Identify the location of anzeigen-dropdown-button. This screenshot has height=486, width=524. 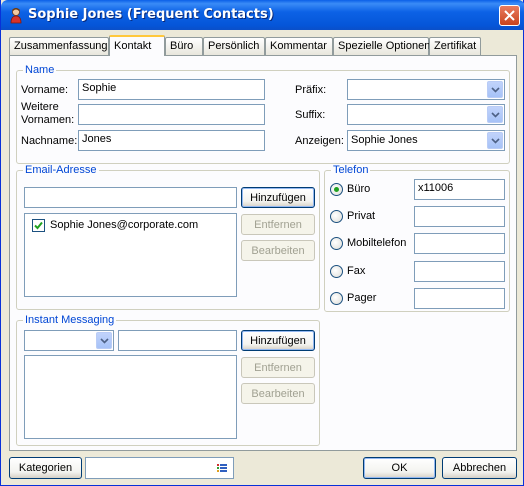
(495, 140).